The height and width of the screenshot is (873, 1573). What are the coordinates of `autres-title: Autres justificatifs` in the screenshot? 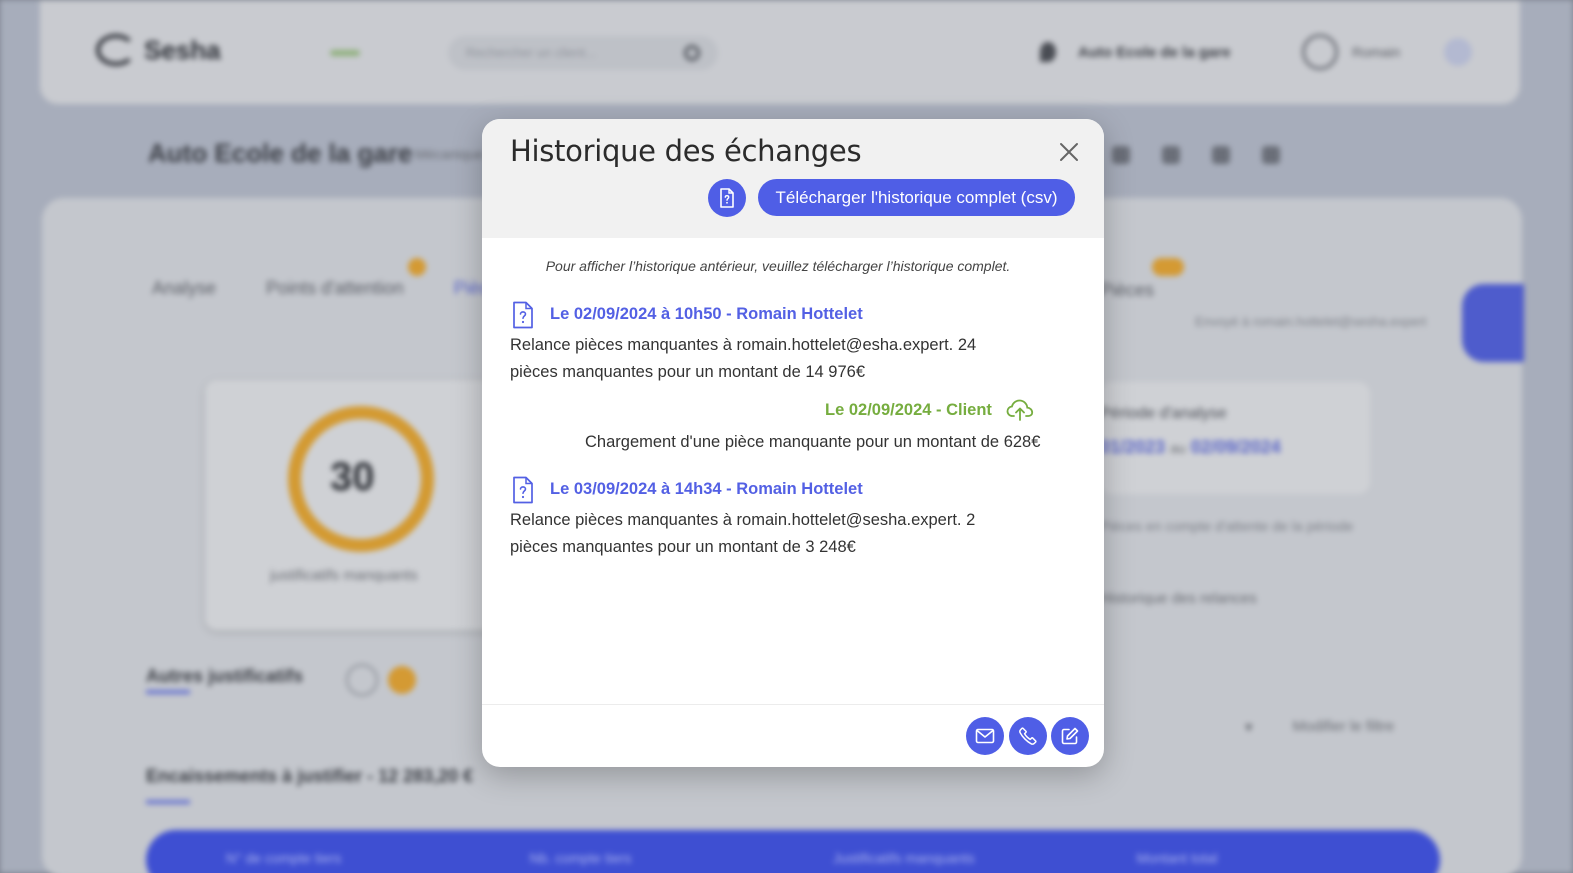 It's located at (225, 676).